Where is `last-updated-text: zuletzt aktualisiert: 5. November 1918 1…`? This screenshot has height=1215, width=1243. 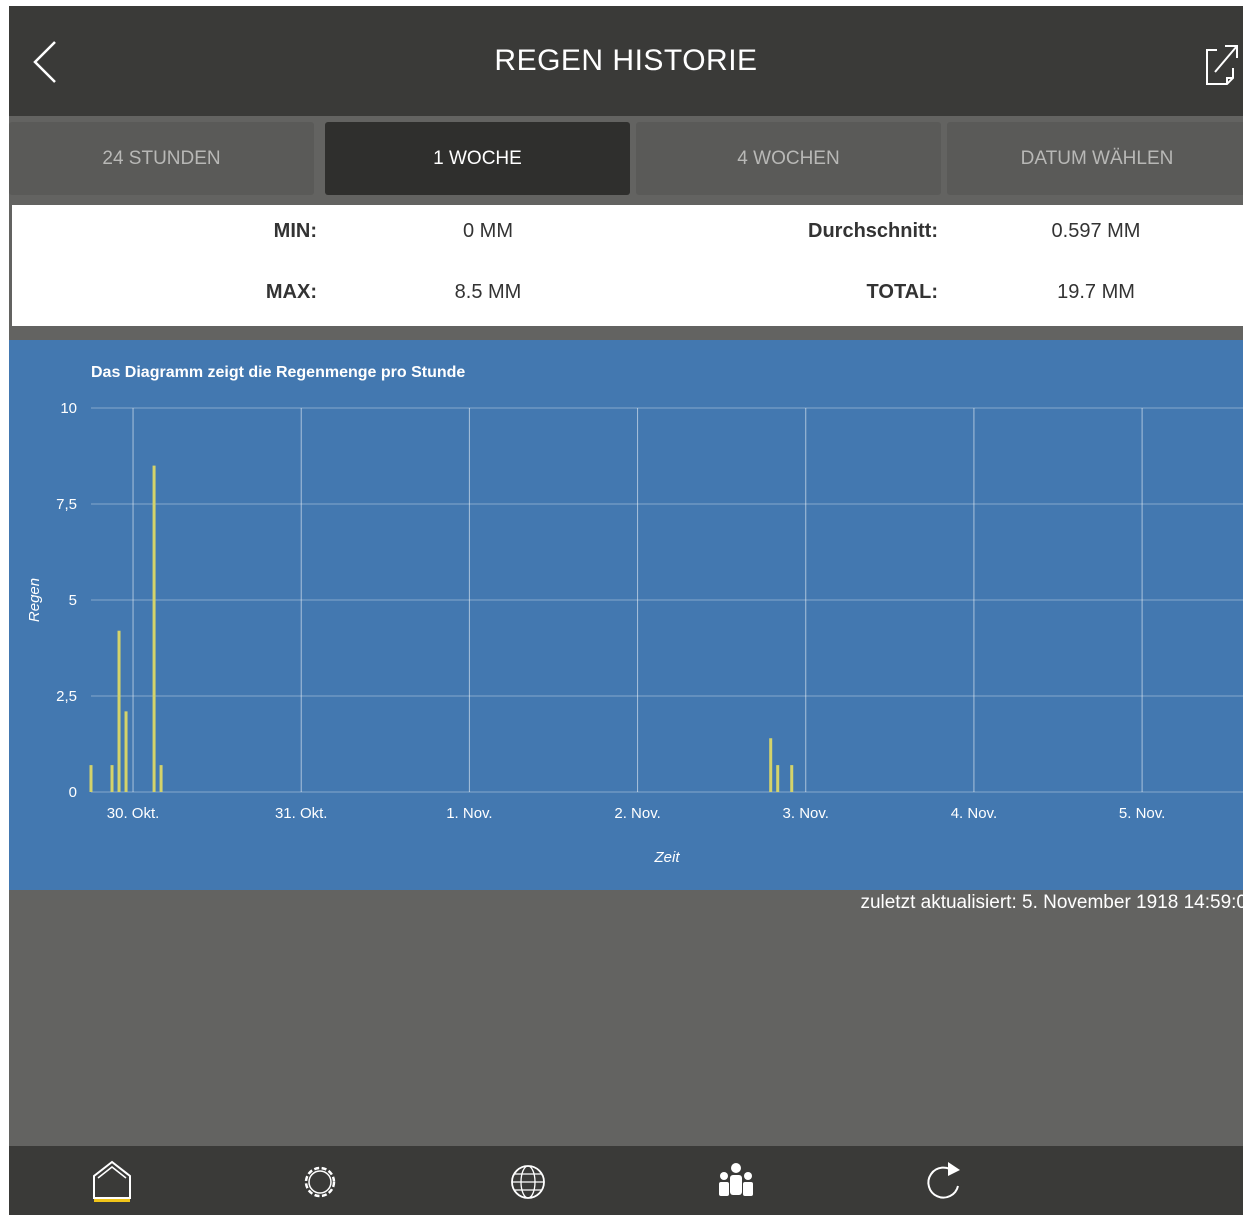 last-updated-text: zuletzt aktualisiert: 5. November 1918 1… is located at coordinates (1051, 902).